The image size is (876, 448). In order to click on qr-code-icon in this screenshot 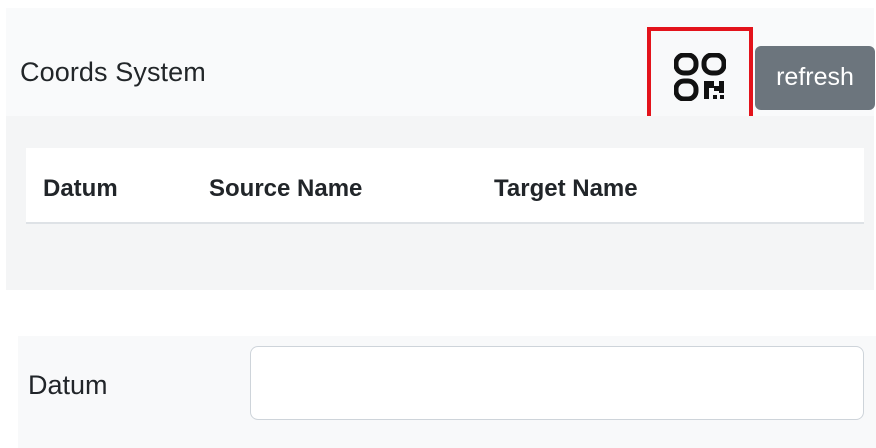, I will do `click(700, 77)`.